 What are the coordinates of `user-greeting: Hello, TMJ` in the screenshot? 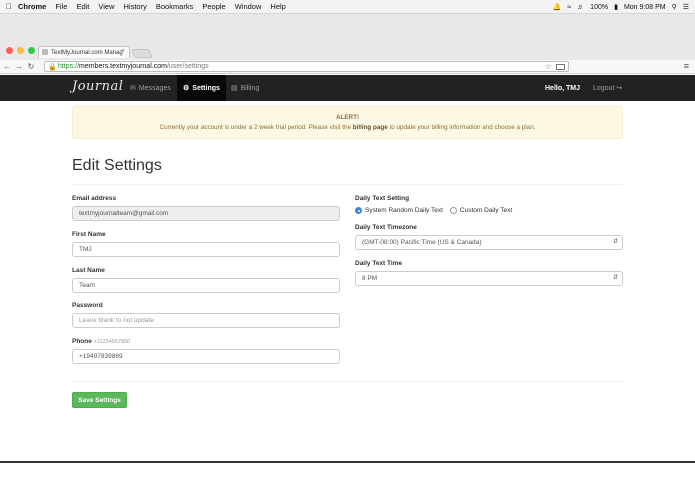 It's located at (563, 88).